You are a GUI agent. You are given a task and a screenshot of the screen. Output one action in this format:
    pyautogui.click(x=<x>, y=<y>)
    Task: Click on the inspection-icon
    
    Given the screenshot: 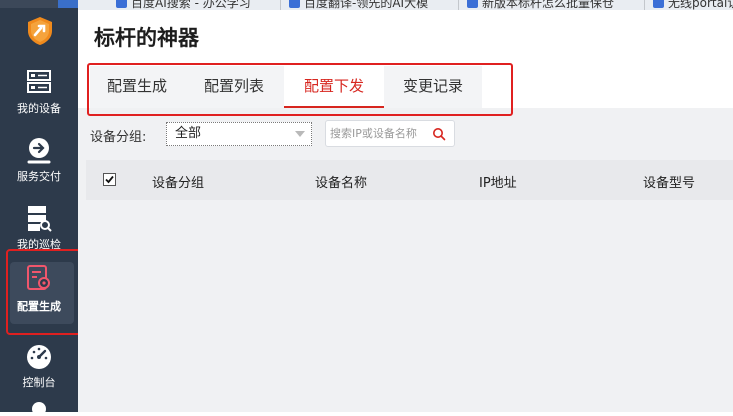 What is the action you would take?
    pyautogui.click(x=40, y=219)
    